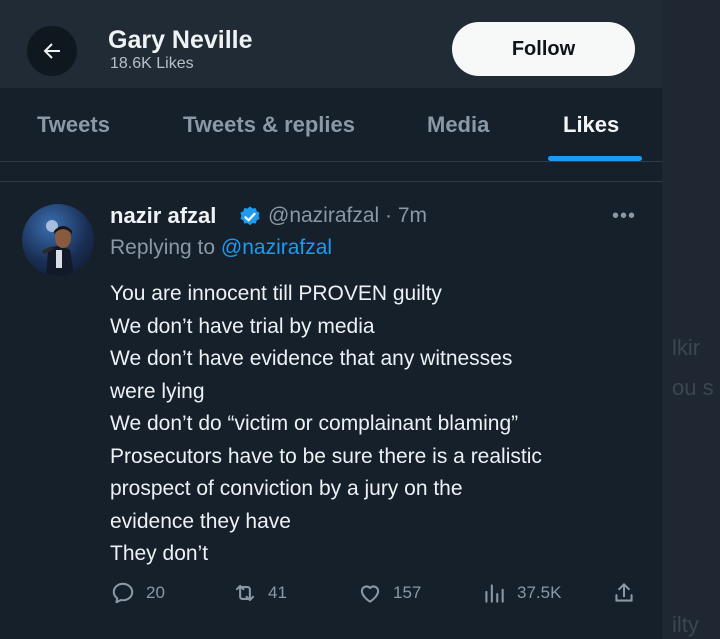 Image resolution: width=720 pixels, height=639 pixels. I want to click on tab-likes: Likes, so click(591, 125).